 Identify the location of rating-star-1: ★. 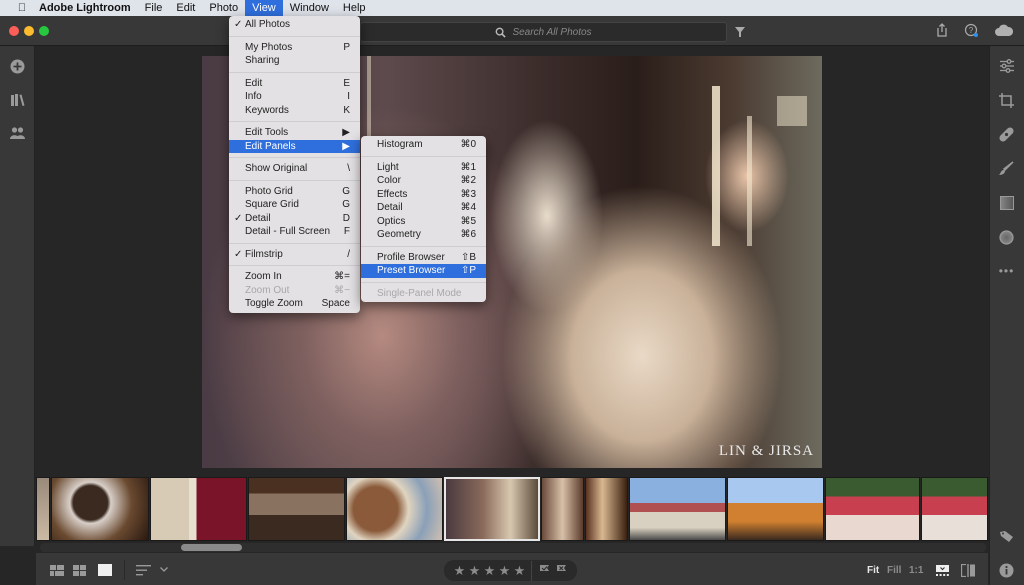
(459, 571).